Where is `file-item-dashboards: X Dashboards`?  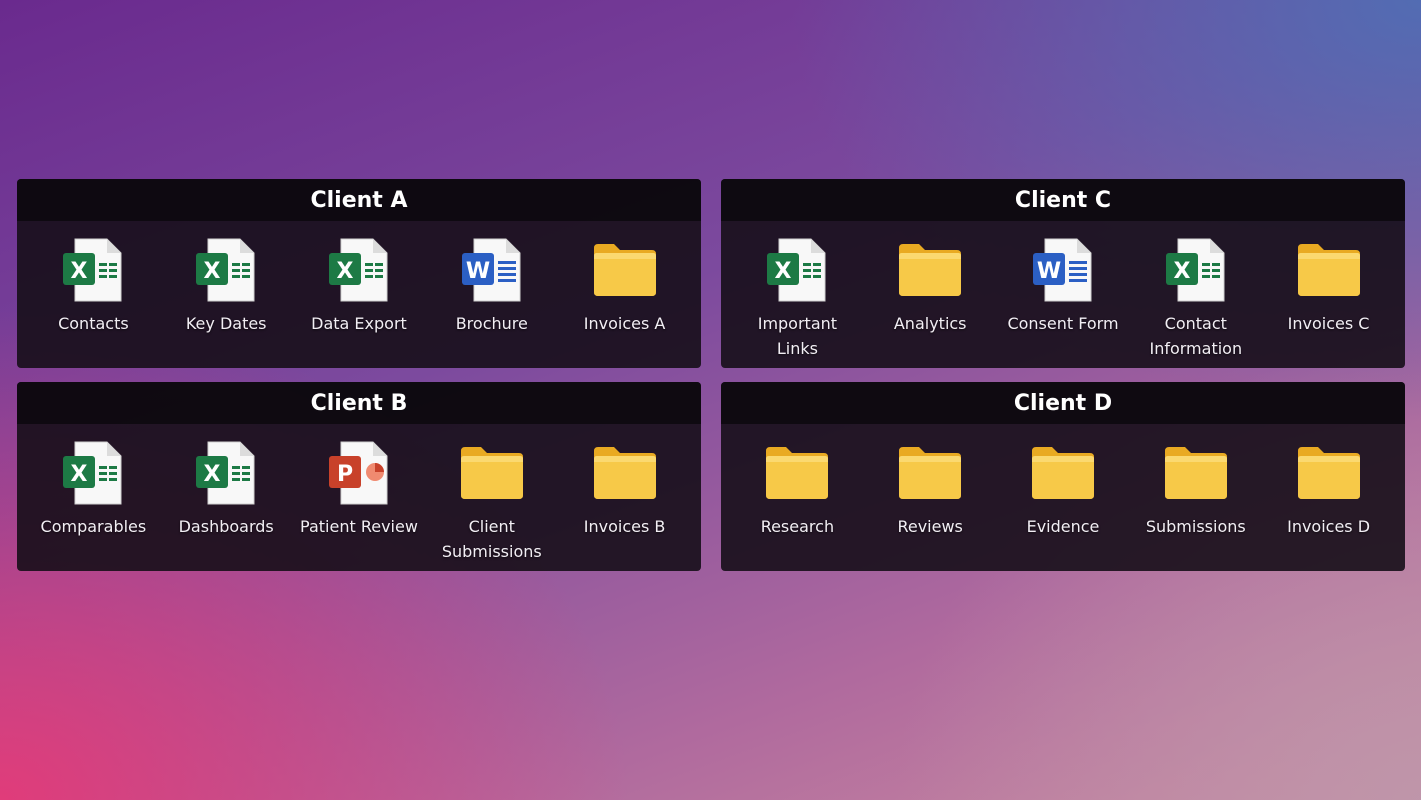 file-item-dashboards: X Dashboards is located at coordinates (226, 502).